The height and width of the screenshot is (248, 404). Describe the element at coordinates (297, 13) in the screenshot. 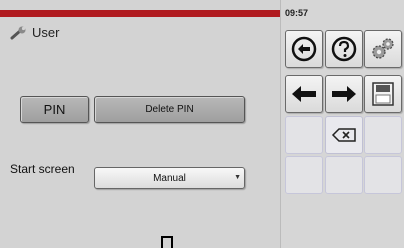

I see `clock: 09:57` at that location.